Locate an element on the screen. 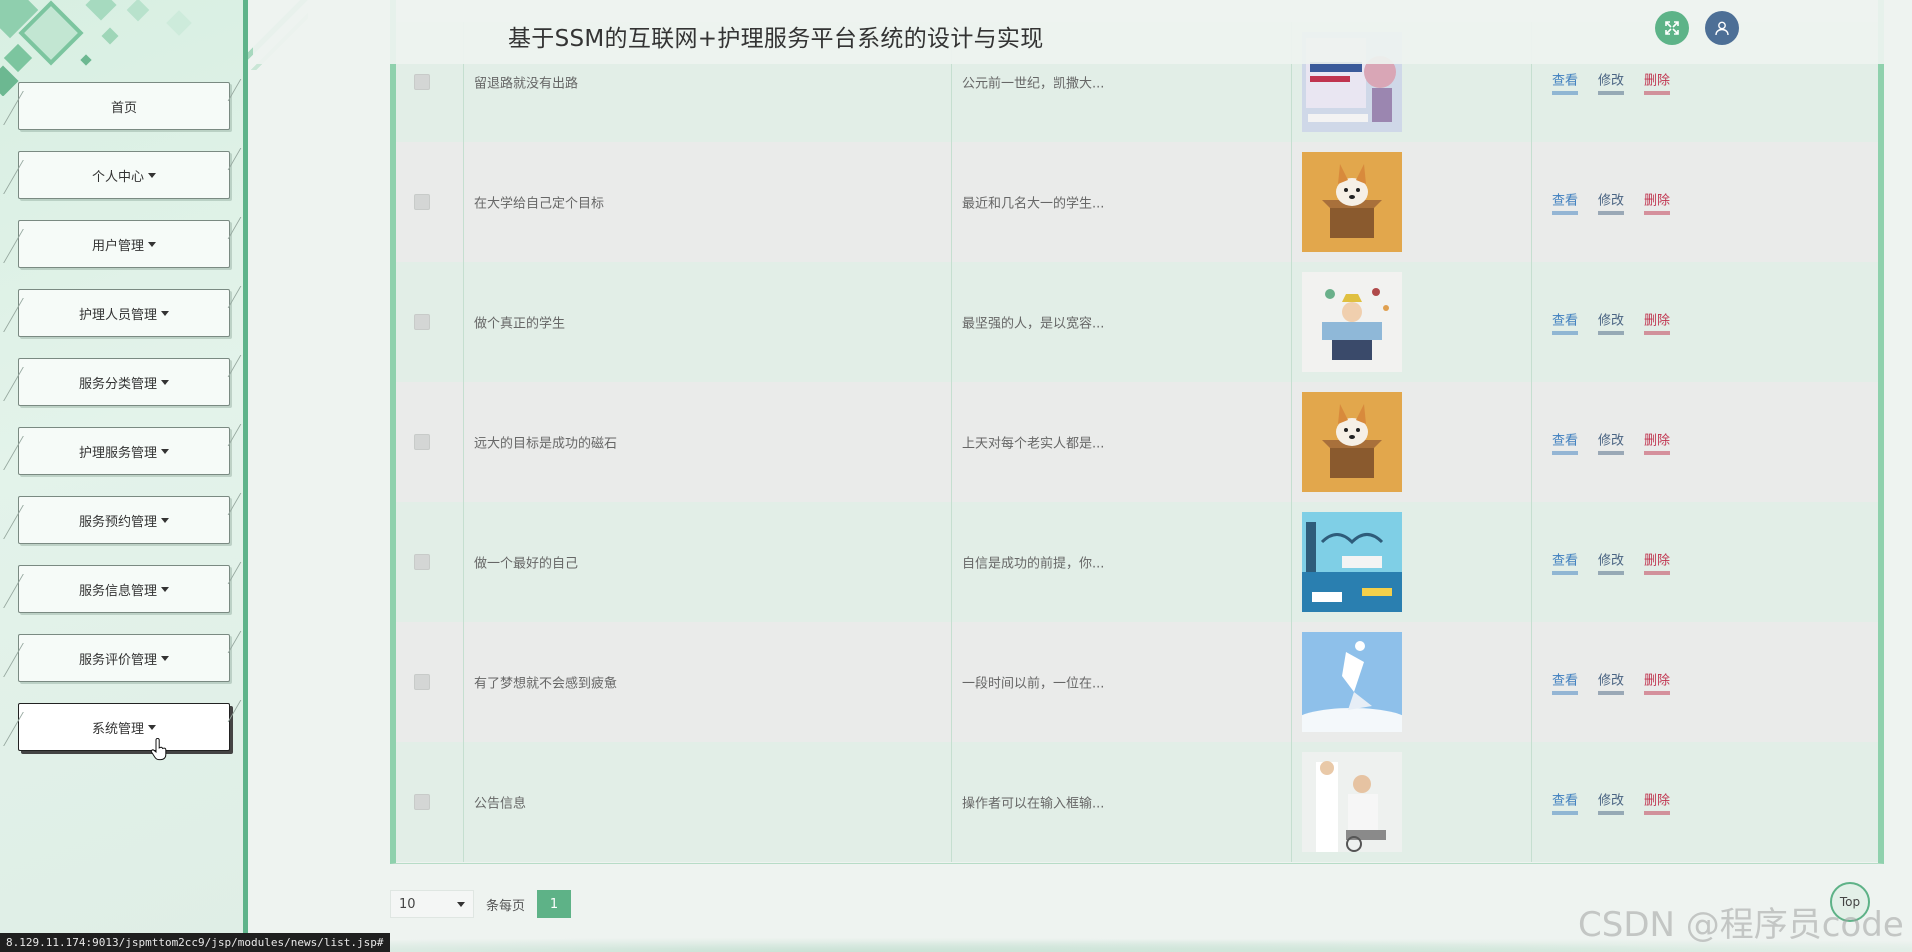  sidebar-item-label: 服务评价管理 is located at coordinates (117, 660).